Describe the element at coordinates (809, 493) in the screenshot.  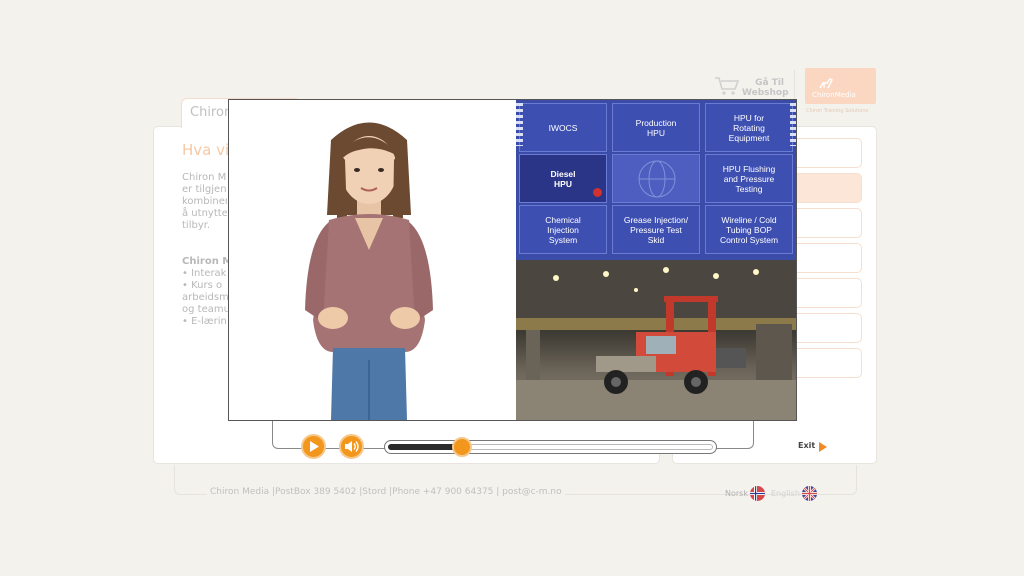
I see `uk-flag-icon` at that location.